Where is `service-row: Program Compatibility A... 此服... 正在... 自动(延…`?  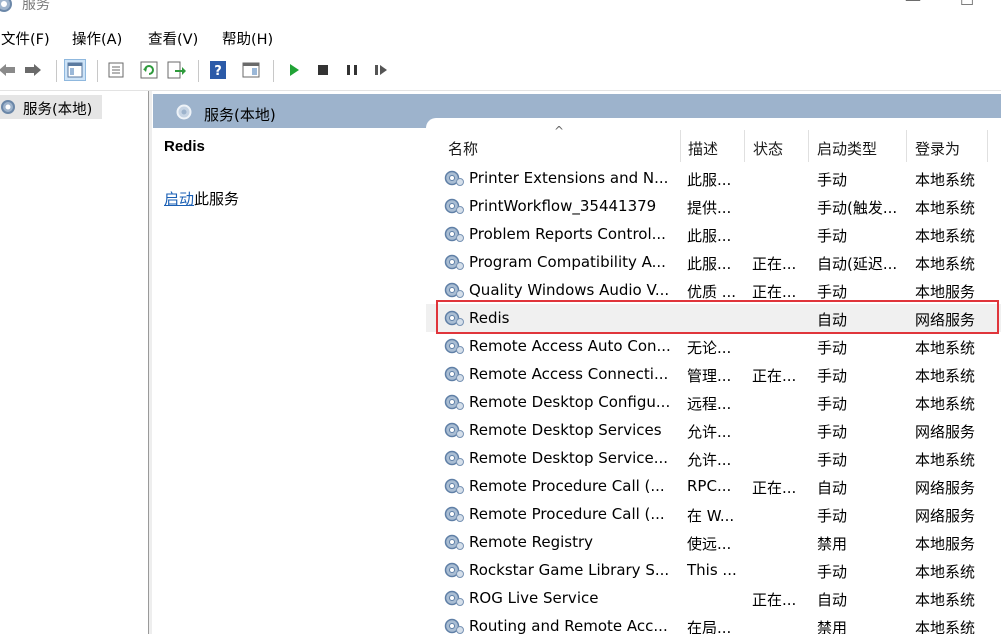
service-row: Program Compatibility A... 此服... 正在... 自动(延… is located at coordinates (713, 262).